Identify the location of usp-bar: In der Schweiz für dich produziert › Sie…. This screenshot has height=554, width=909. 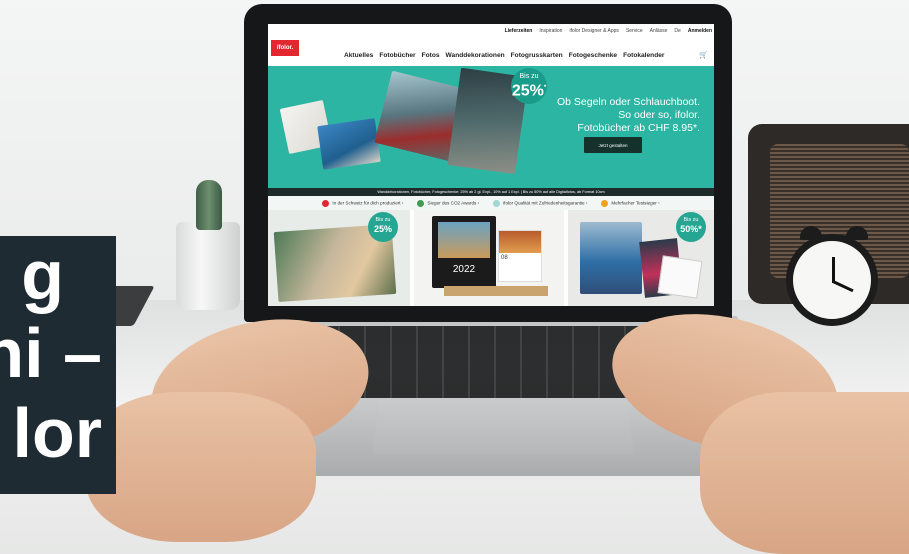
(491, 203).